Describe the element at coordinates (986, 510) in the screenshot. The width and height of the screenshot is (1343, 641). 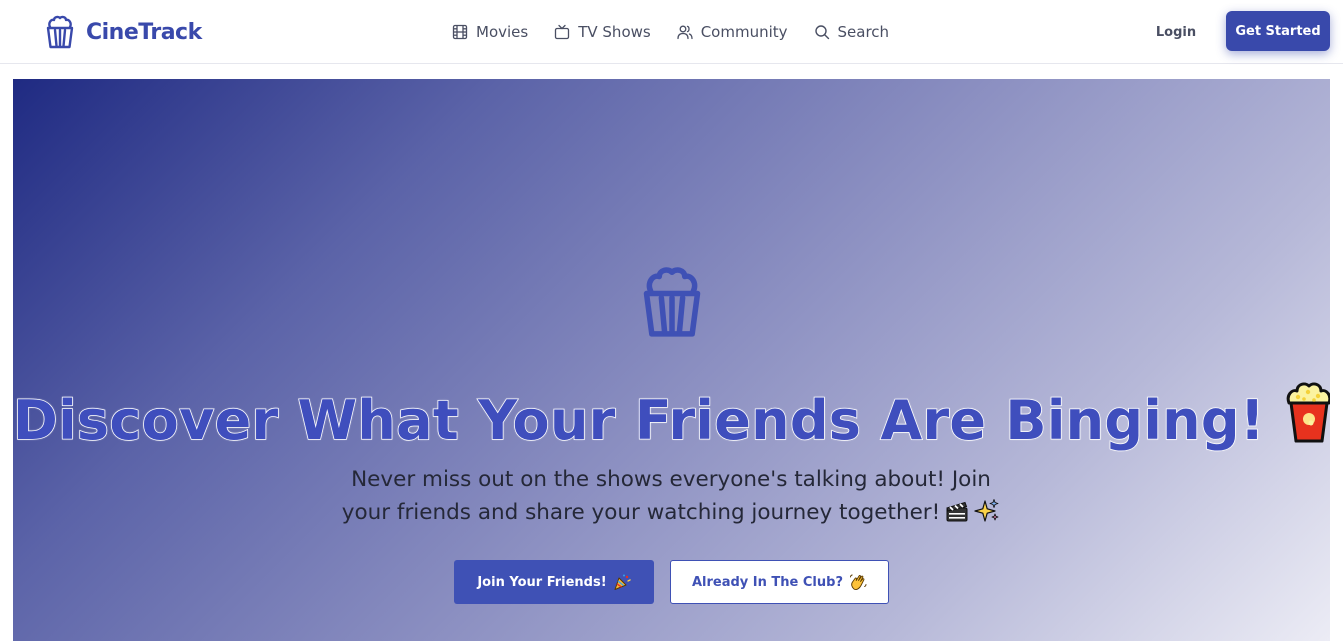
I see `sparkles-emoji-icon` at that location.